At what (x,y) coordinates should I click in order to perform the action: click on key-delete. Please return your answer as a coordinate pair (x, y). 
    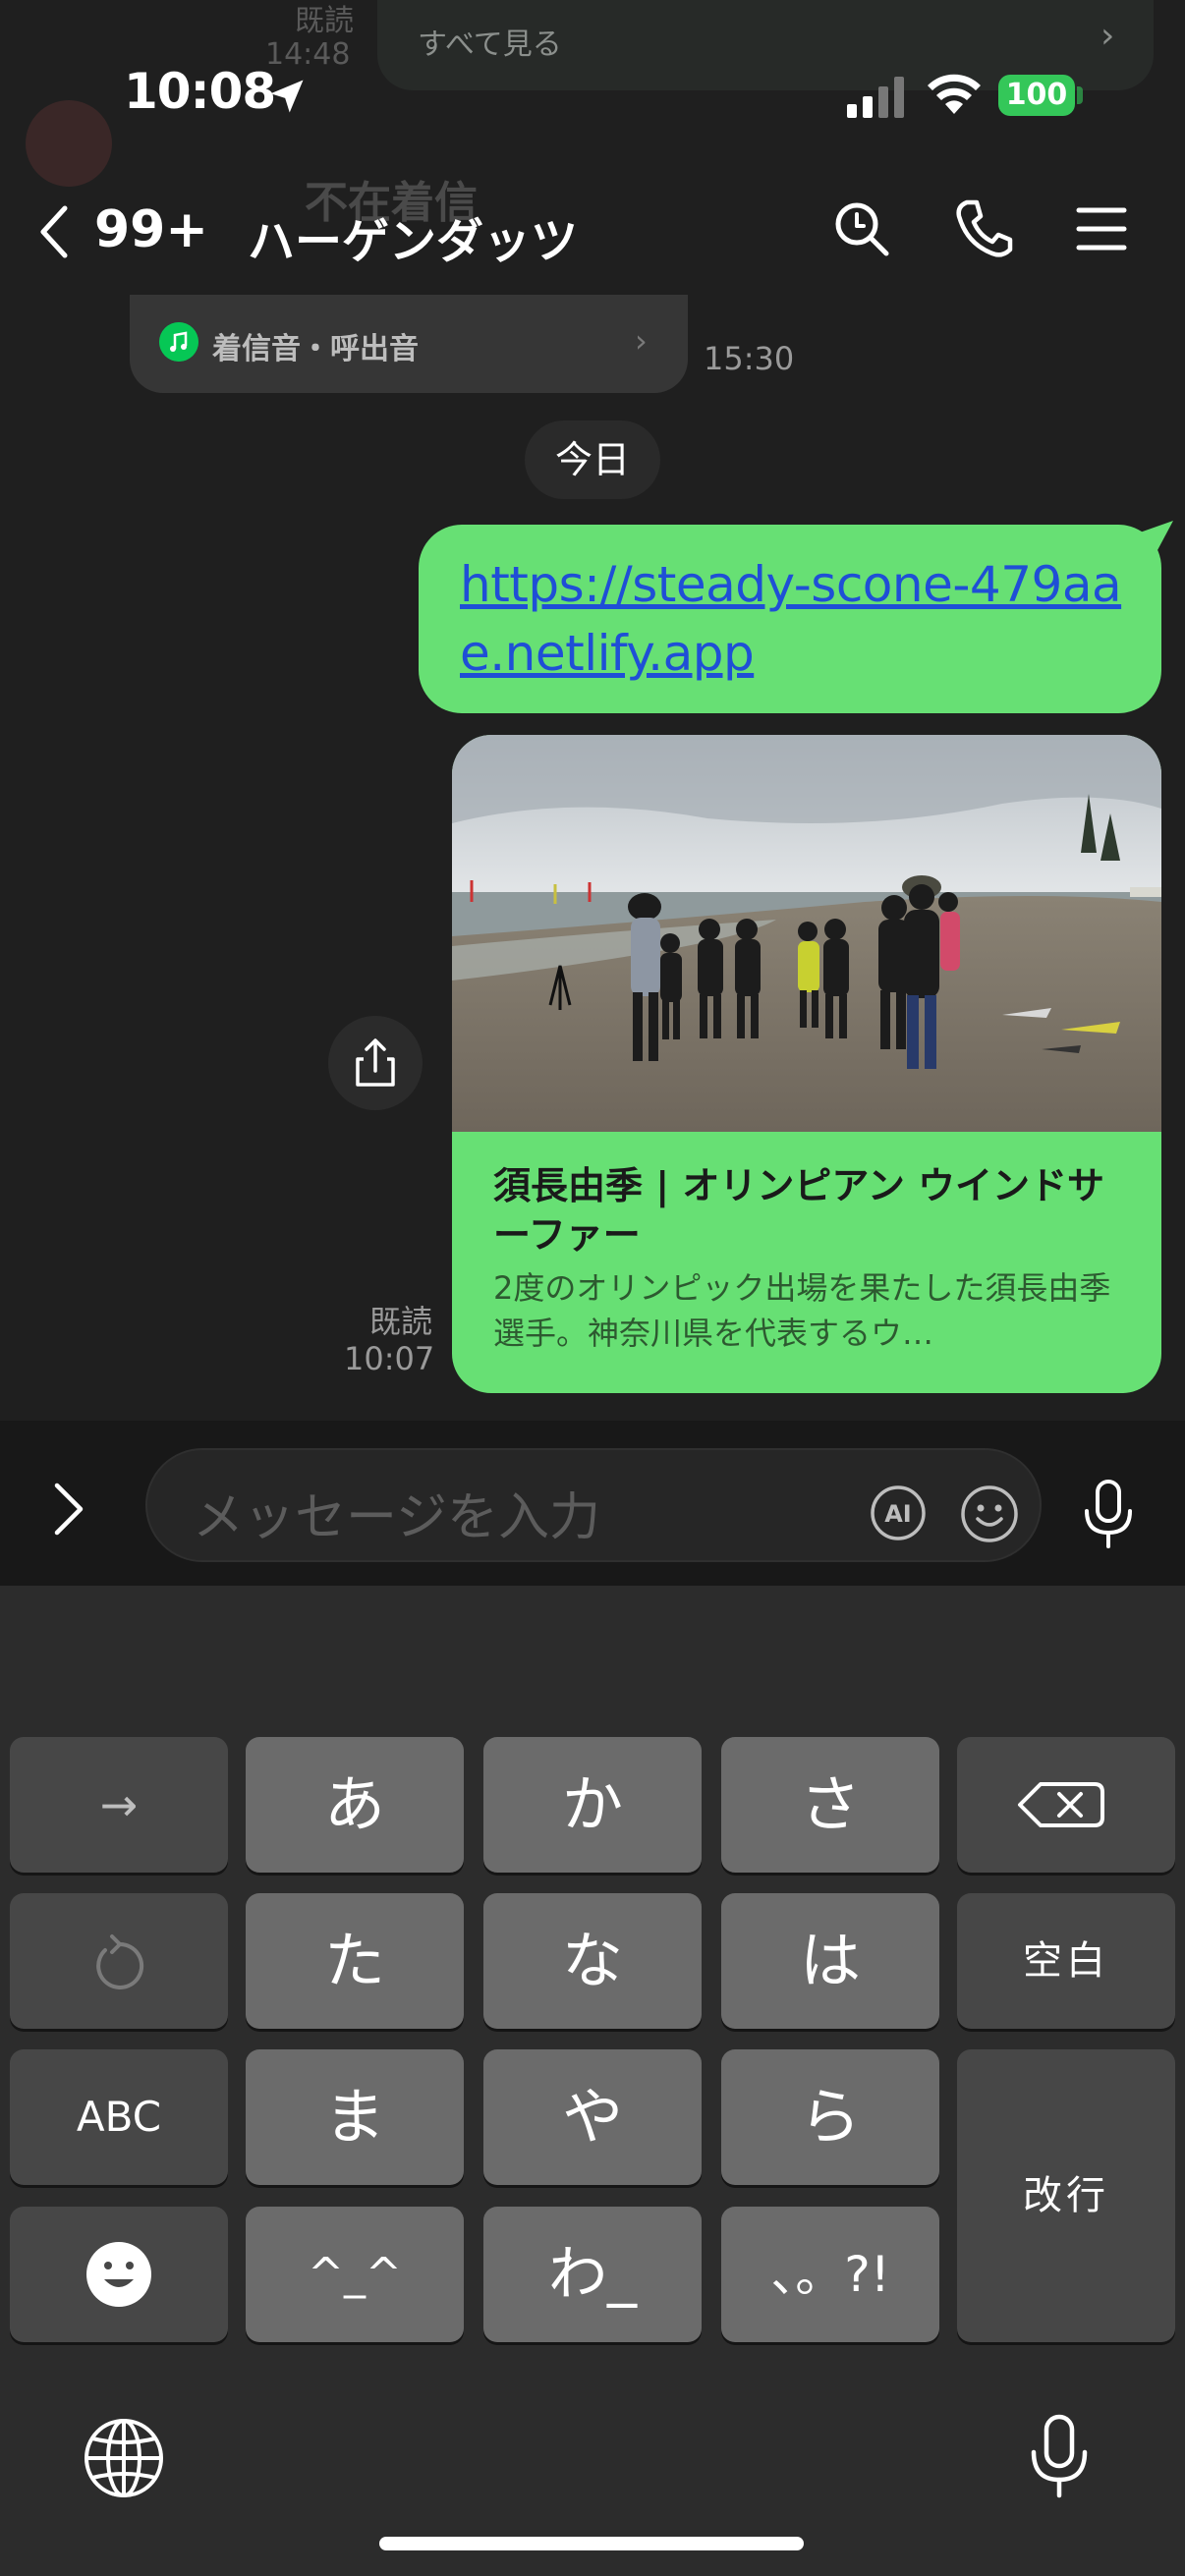
    Looking at the image, I should click on (1066, 1805).